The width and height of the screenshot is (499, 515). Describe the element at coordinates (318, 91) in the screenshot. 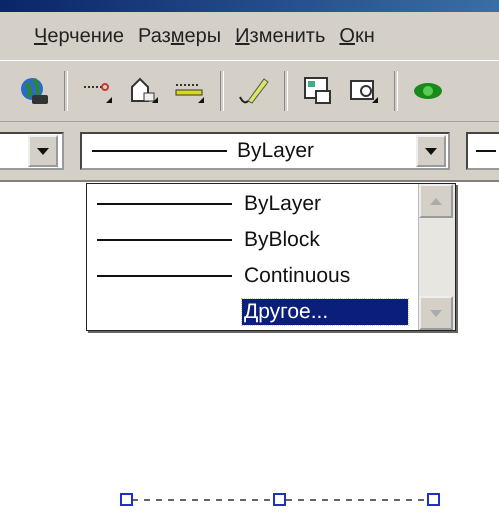

I see `windows-icon` at that location.